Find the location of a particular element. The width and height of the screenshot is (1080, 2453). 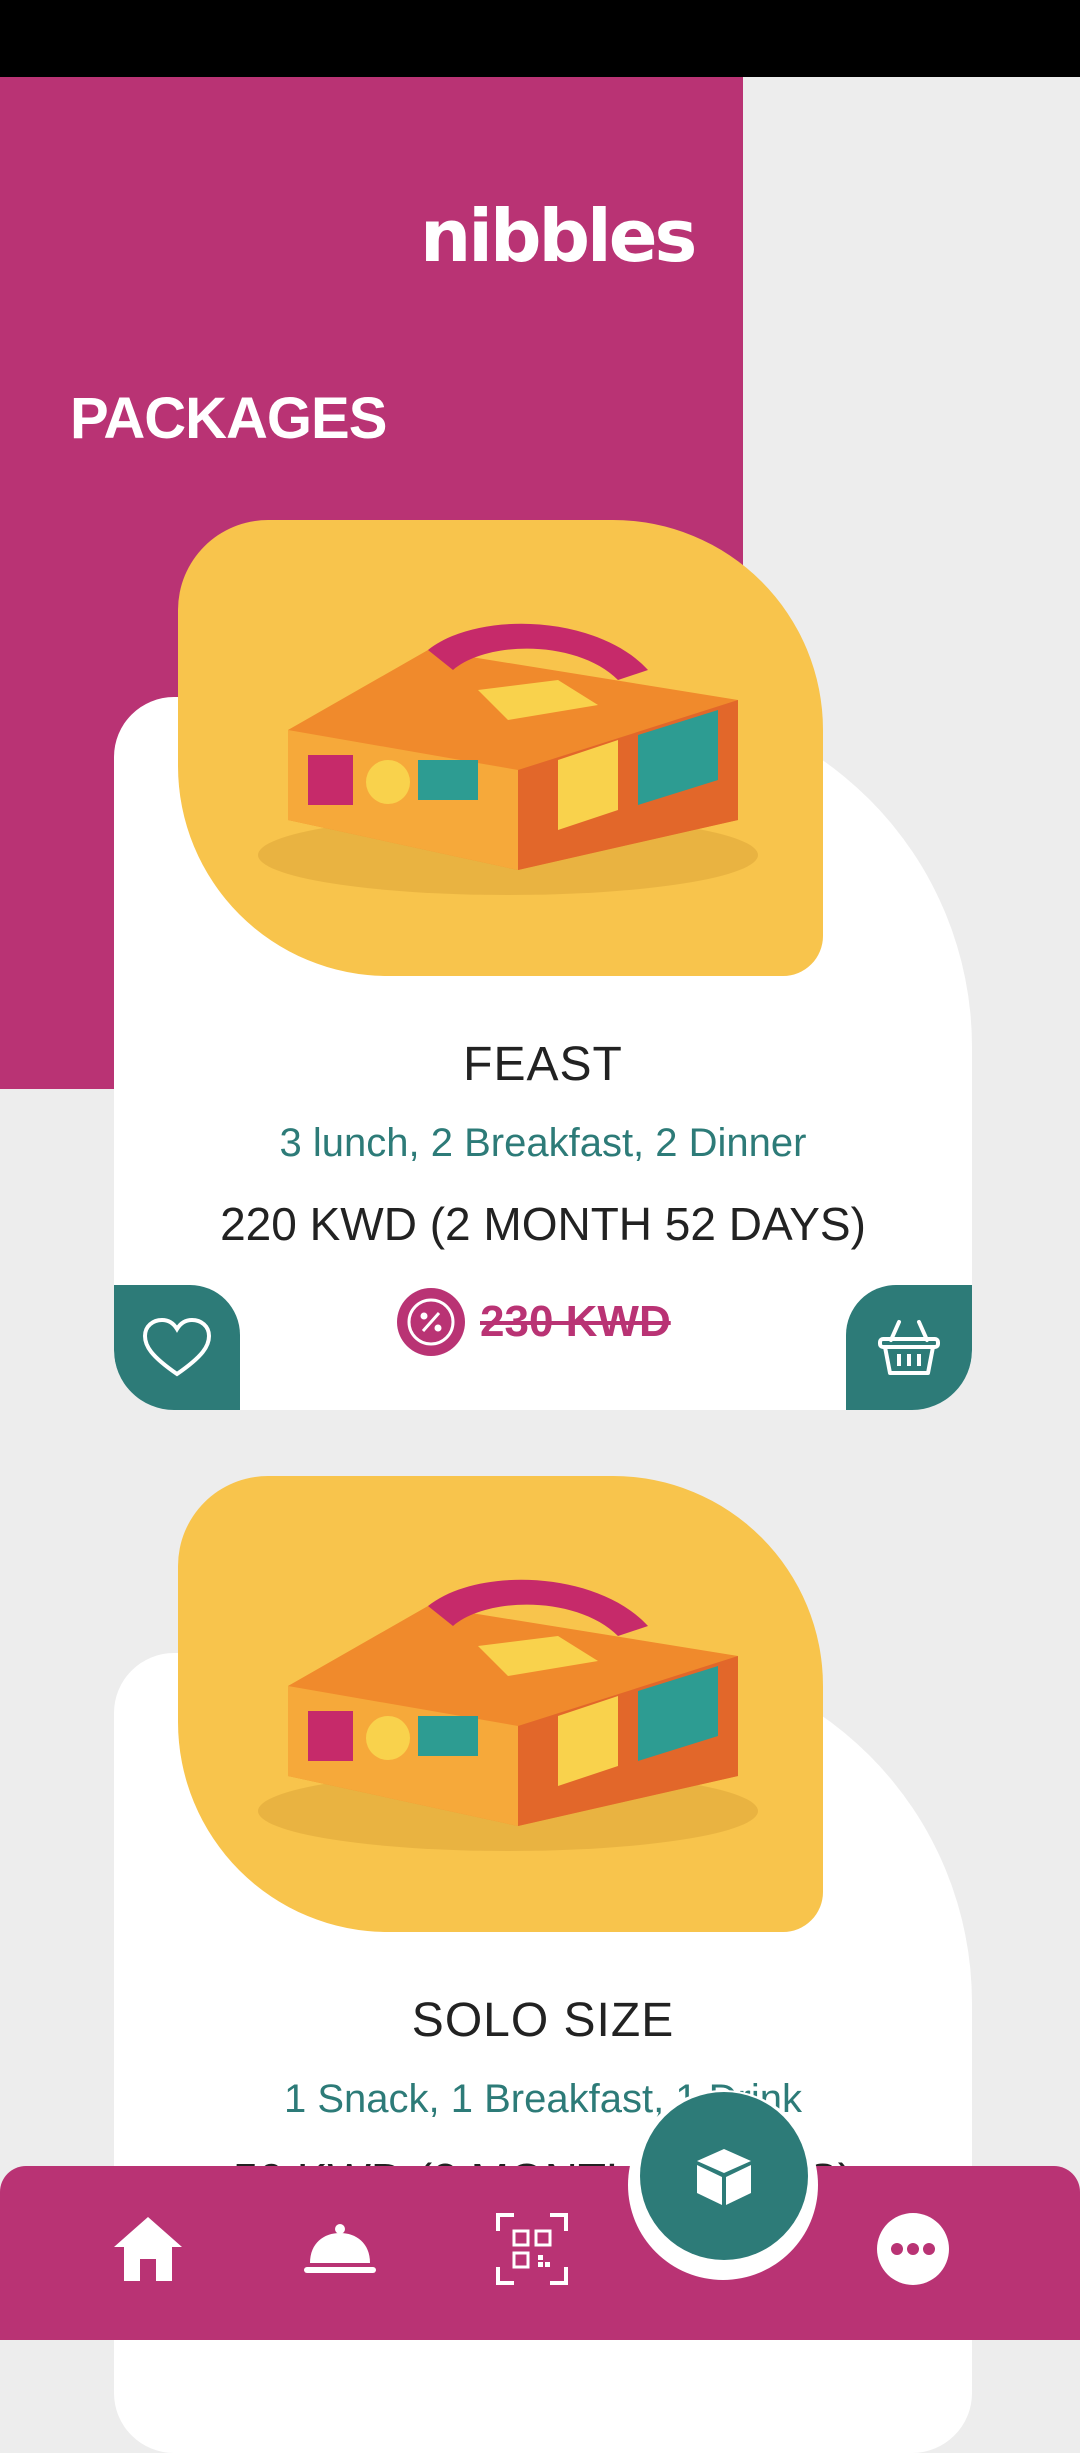

nav-qr-scan is located at coordinates (532, 2249).